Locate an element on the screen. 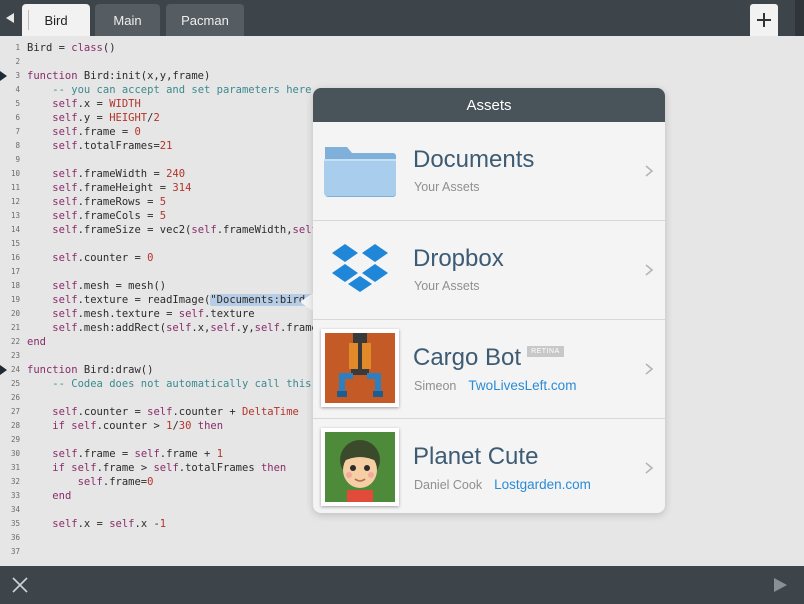  asset-subtitle: Simeon TwoLivesLeft.com is located at coordinates (495, 385).